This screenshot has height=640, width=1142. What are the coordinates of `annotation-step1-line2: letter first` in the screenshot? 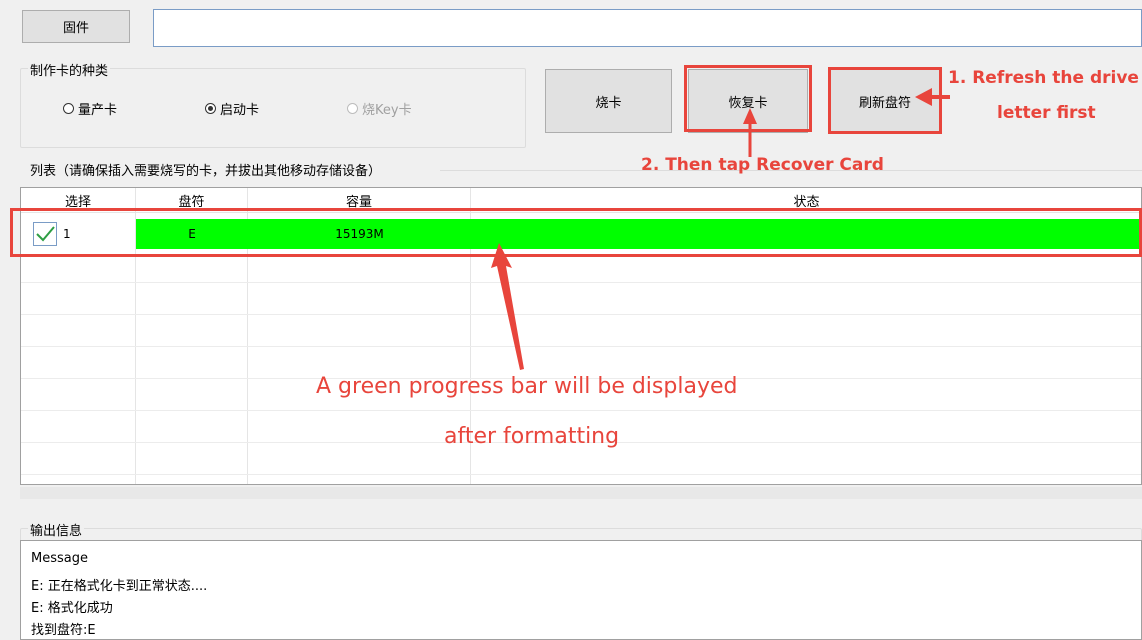 It's located at (1046, 113).